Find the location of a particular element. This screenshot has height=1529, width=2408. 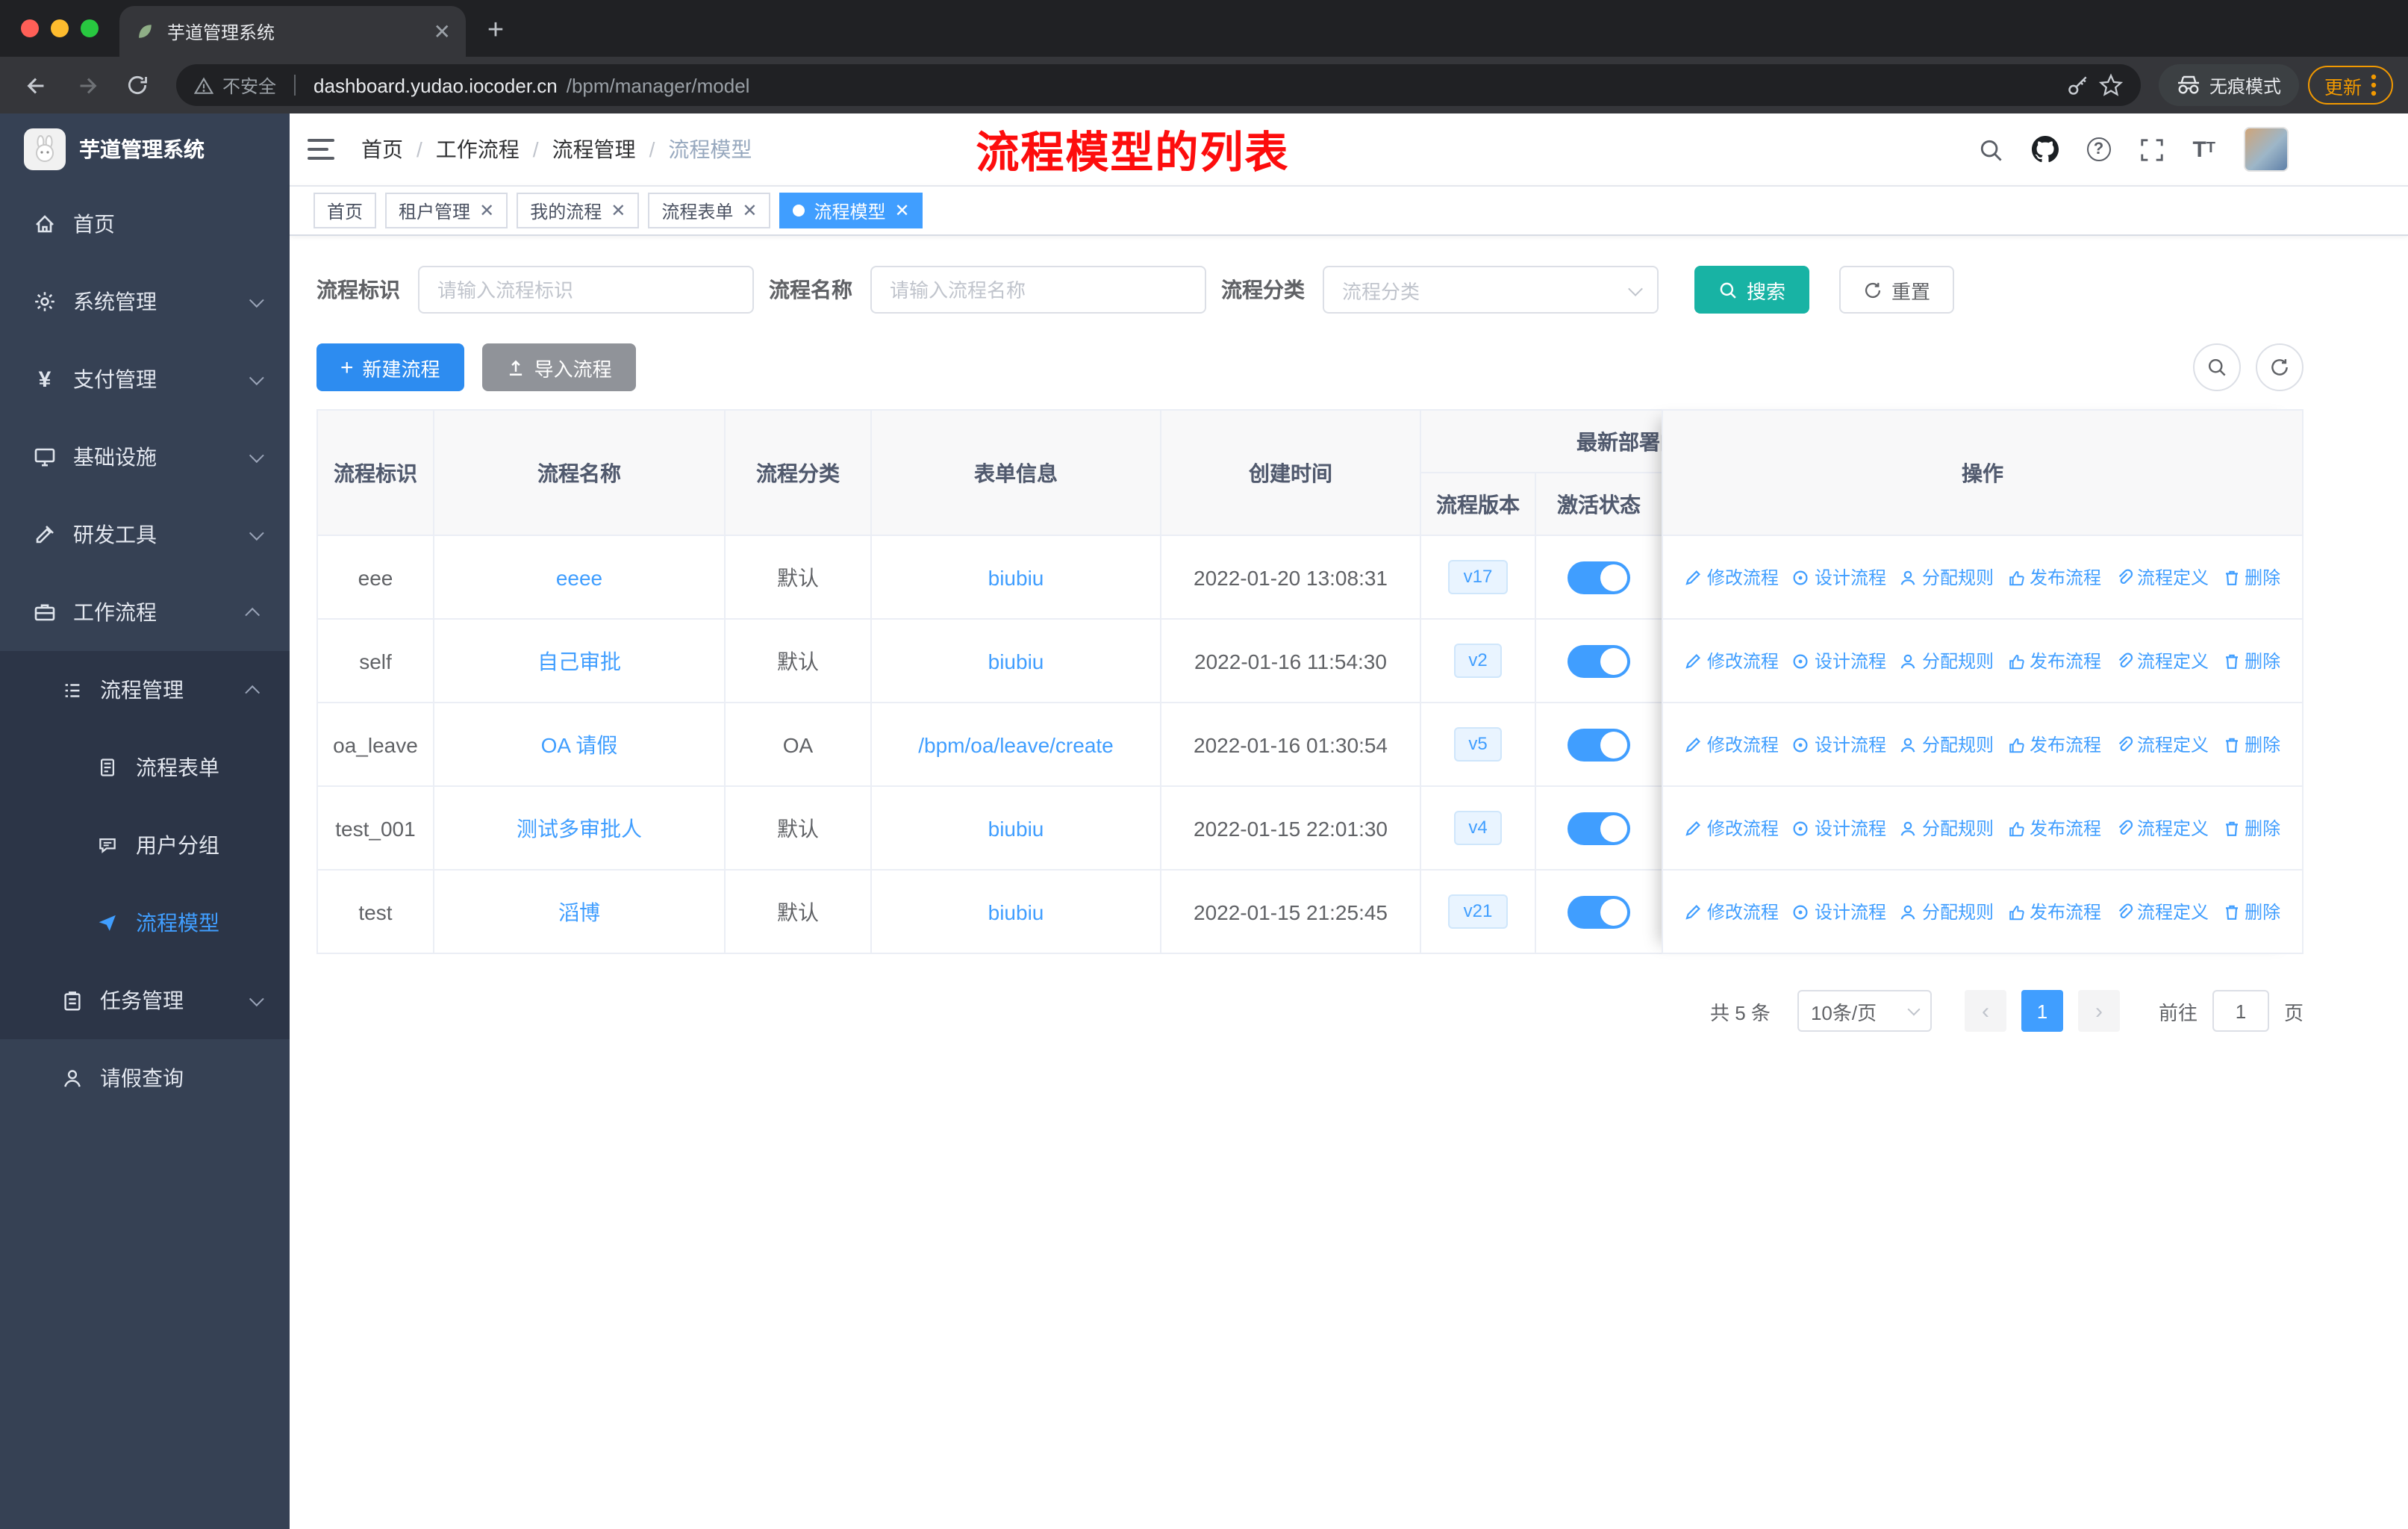

create-process-button: + 新建流程 is located at coordinates (390, 367).